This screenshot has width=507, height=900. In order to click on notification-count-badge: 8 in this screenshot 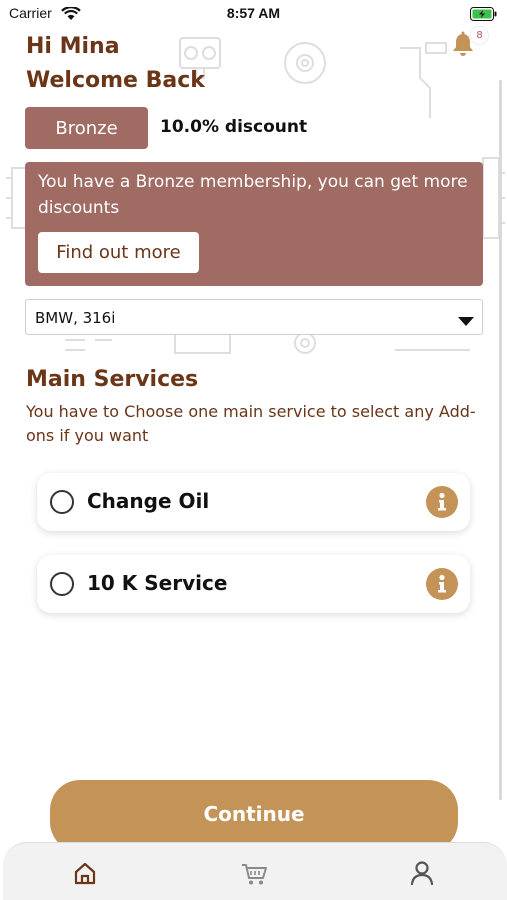, I will do `click(479, 35)`.